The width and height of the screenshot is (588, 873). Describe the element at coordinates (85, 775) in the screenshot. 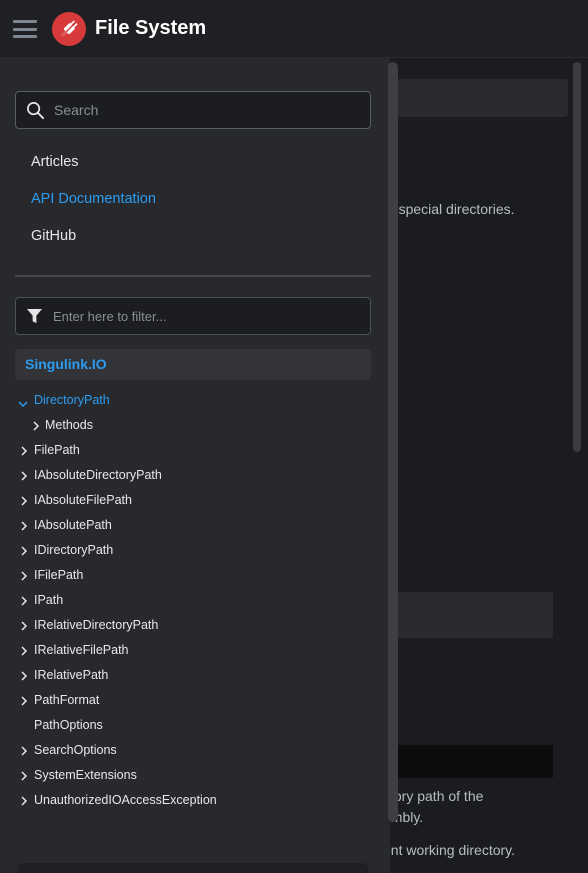

I see `toc-item-label: SystemExtensions` at that location.